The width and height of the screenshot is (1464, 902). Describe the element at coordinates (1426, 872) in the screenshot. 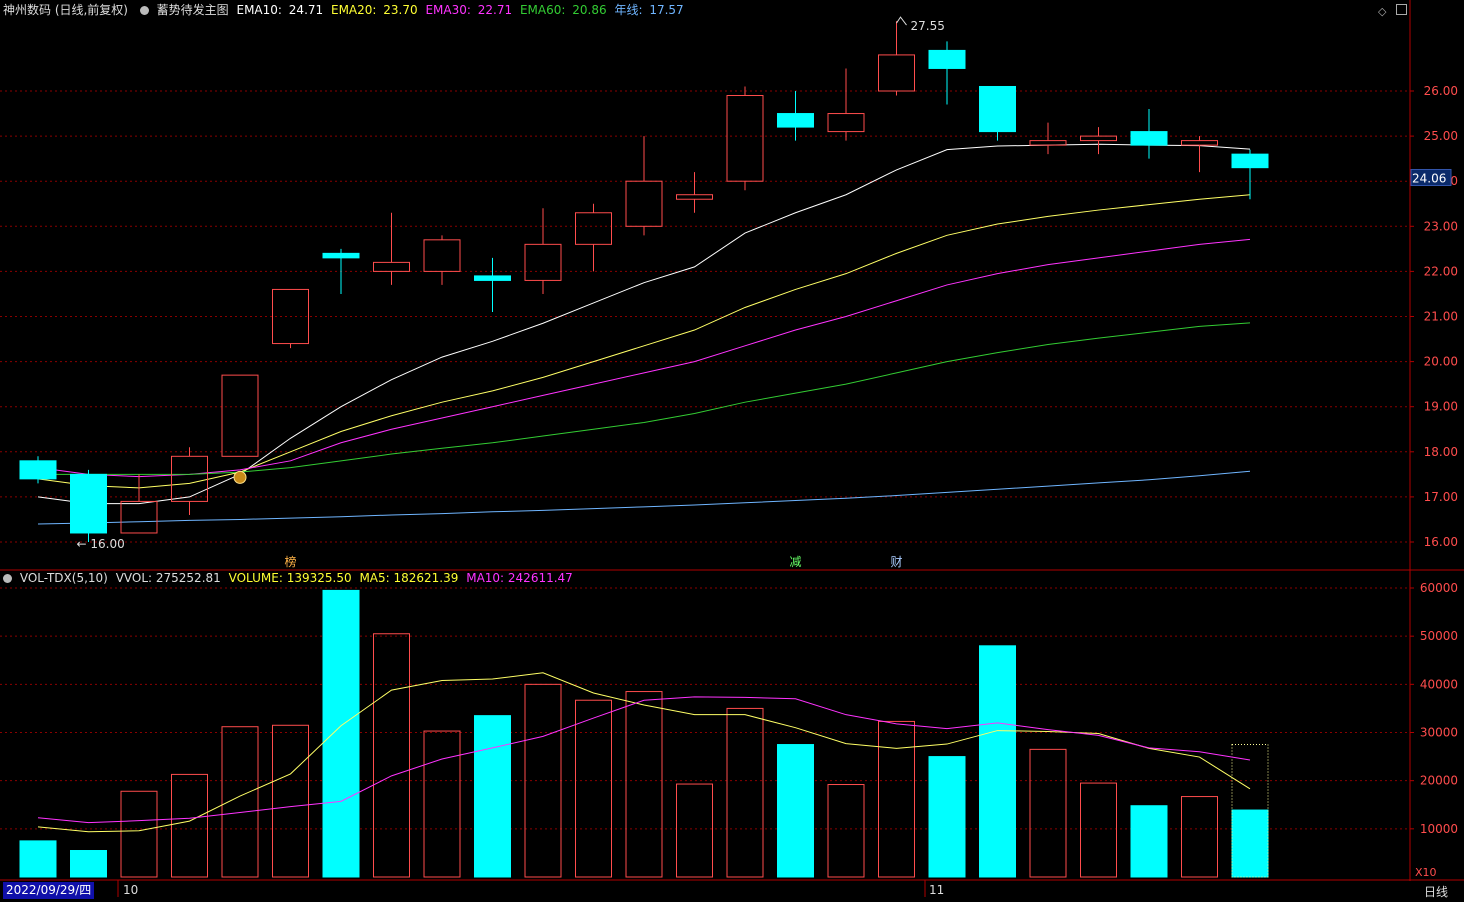

I see `volume-unit-label: X10` at that location.